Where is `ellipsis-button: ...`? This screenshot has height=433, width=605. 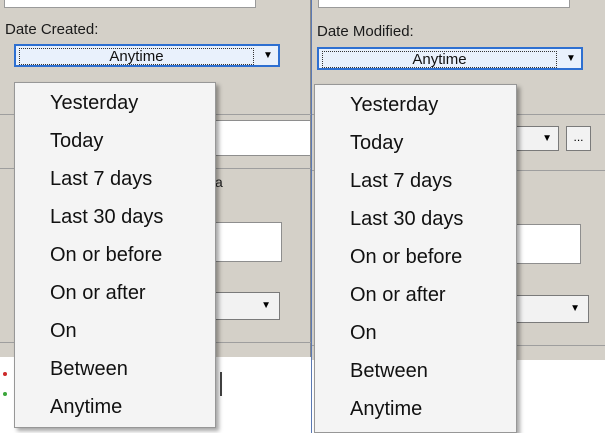 ellipsis-button: ... is located at coordinates (578, 138).